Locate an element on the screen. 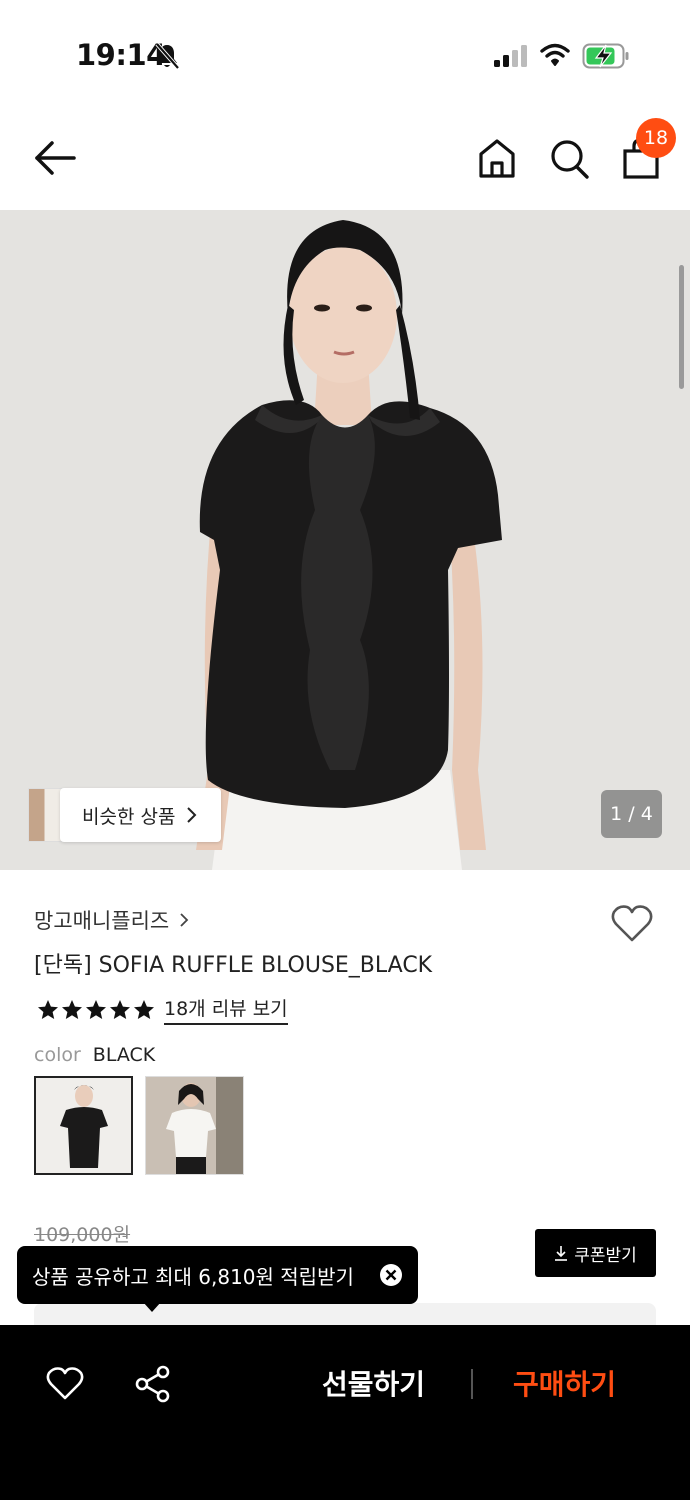  share-icon is located at coordinates (153, 1384).